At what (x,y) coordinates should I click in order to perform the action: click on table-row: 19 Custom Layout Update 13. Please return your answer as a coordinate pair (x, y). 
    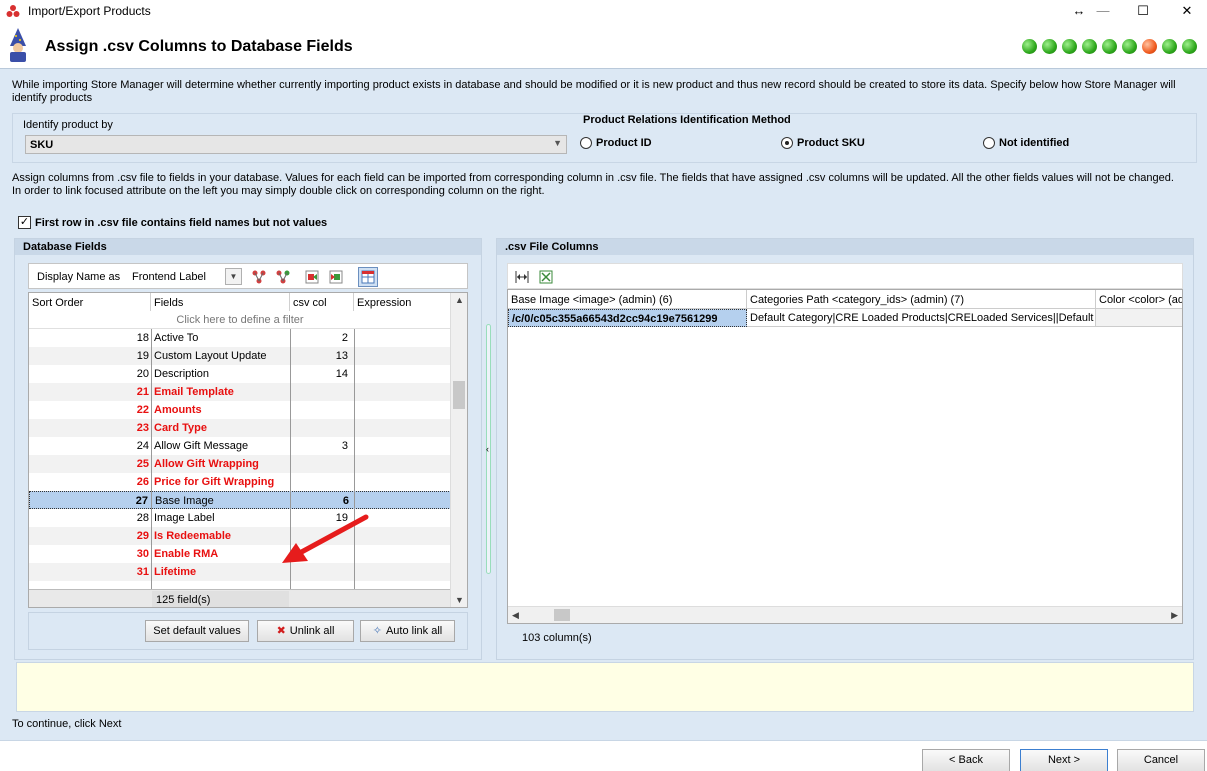
    Looking at the image, I should click on (240, 356).